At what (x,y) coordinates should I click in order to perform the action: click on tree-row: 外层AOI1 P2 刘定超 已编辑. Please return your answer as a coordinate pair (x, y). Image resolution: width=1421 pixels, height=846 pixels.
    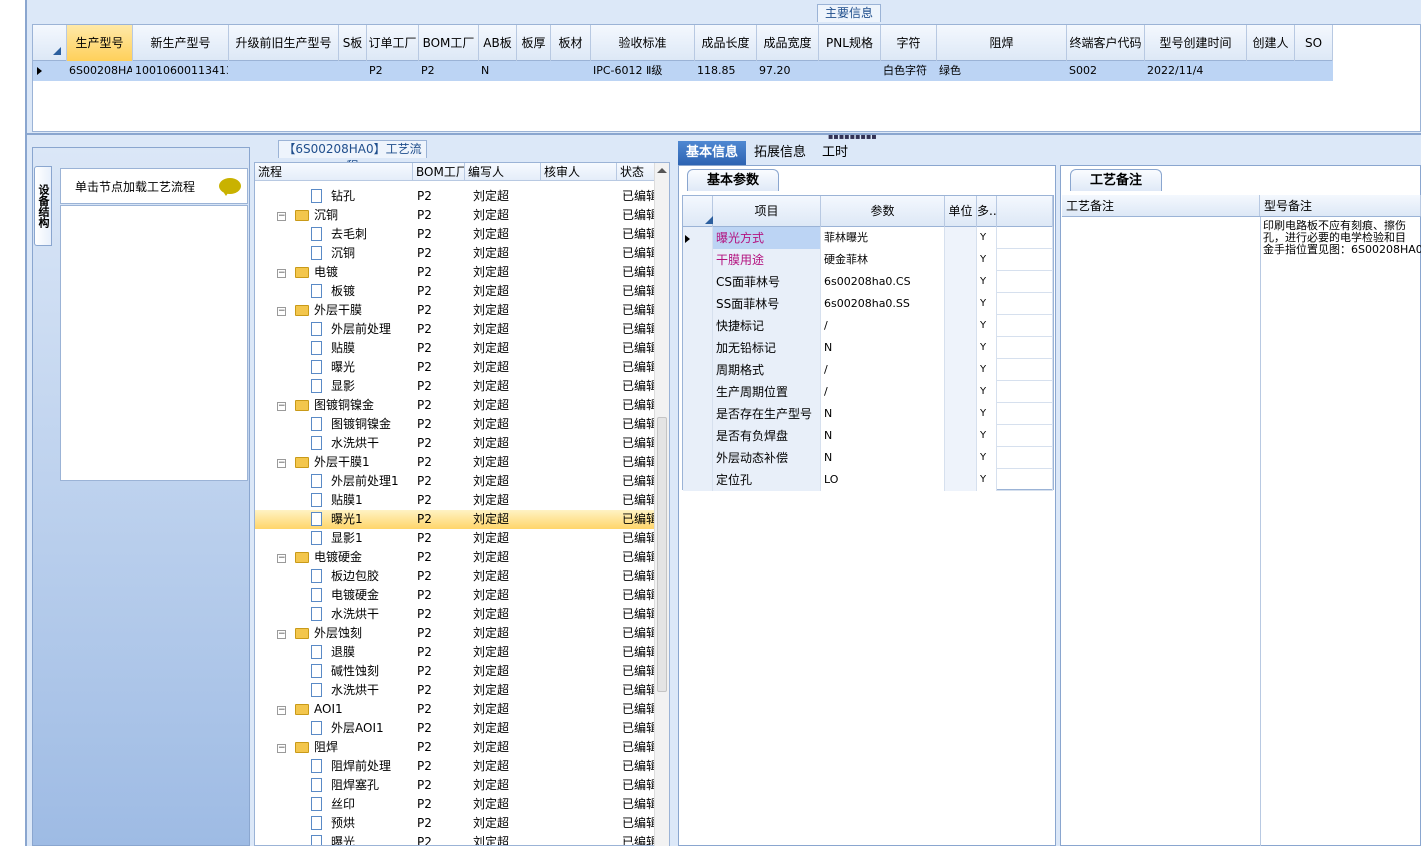
    Looking at the image, I should click on (455, 728).